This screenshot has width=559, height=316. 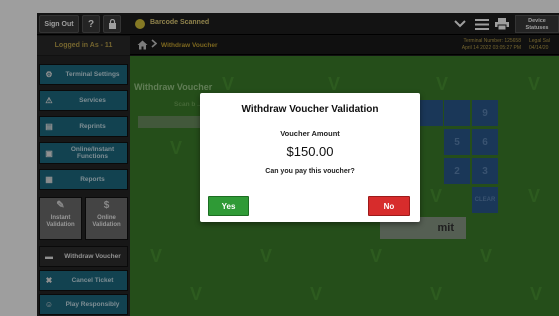 I want to click on no-button: No, so click(x=389, y=206).